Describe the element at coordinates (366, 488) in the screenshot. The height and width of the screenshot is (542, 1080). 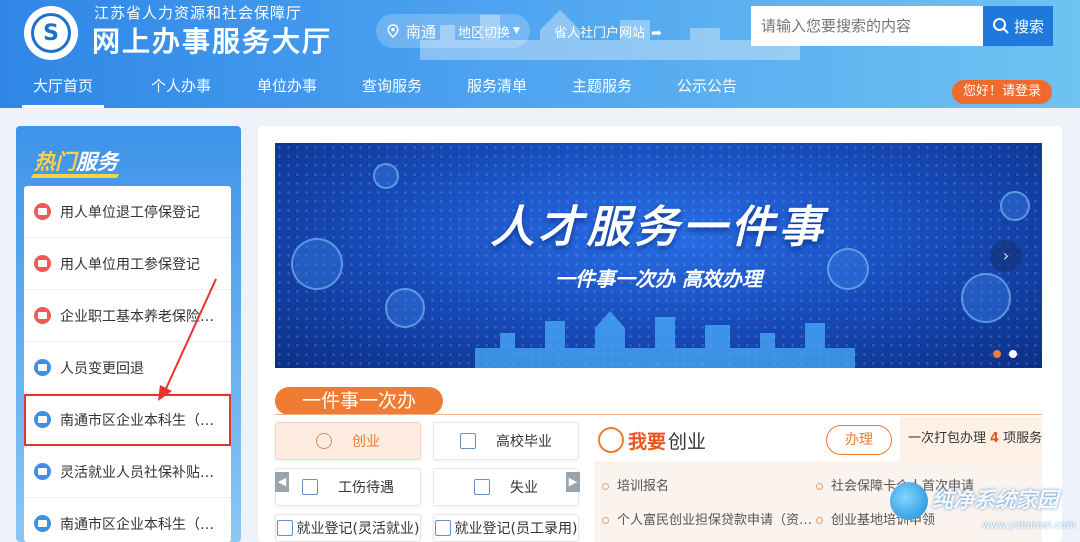
I see `category-label: 工伤待遇` at that location.